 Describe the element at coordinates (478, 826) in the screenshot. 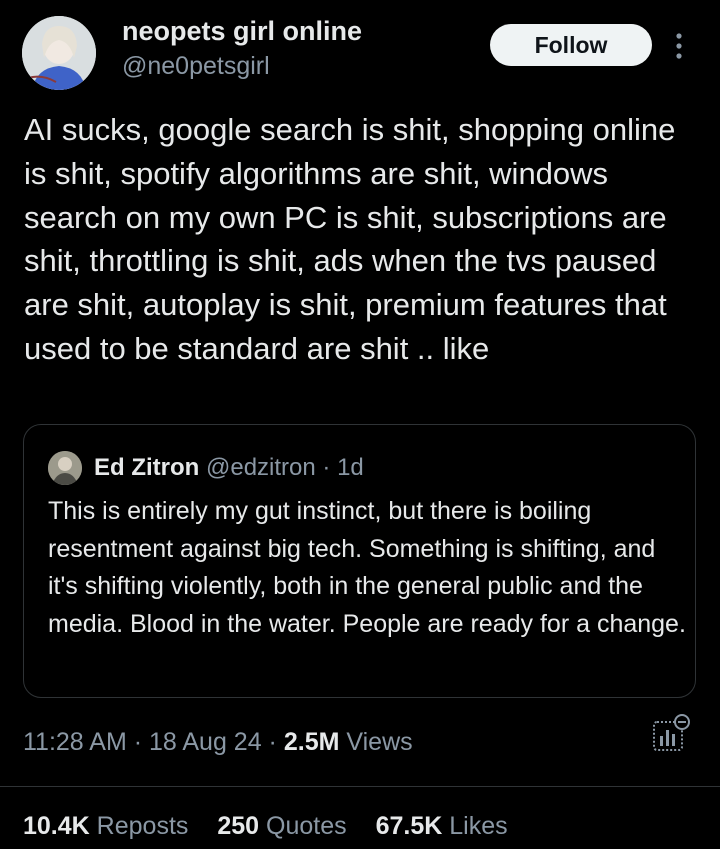

I see `likes-label: Likes` at that location.